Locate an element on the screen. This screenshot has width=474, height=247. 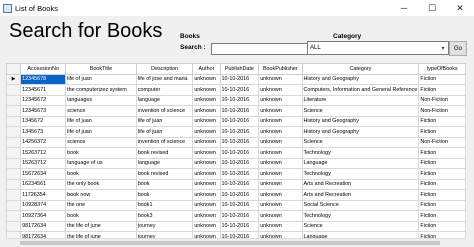
go-button: Go is located at coordinates (458, 48).